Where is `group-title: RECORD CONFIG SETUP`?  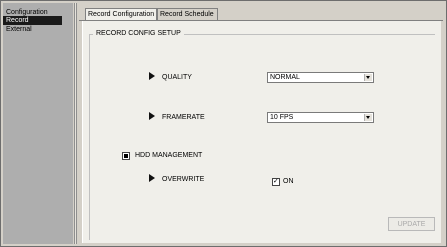
group-title: RECORD CONFIG SETUP is located at coordinates (138, 34).